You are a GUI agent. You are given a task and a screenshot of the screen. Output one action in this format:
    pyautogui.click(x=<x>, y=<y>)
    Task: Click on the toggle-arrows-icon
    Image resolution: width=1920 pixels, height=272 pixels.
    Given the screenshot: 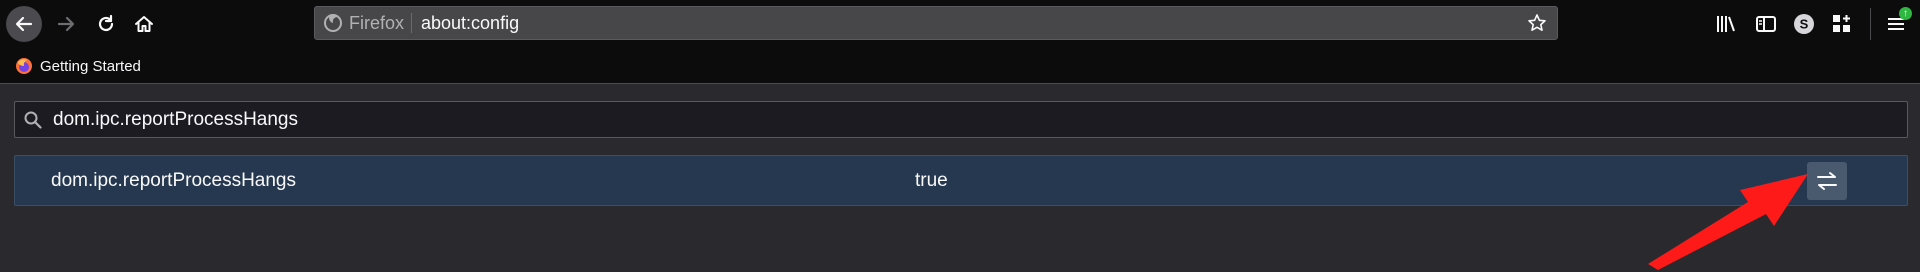 What is the action you would take?
    pyautogui.click(x=1827, y=181)
    